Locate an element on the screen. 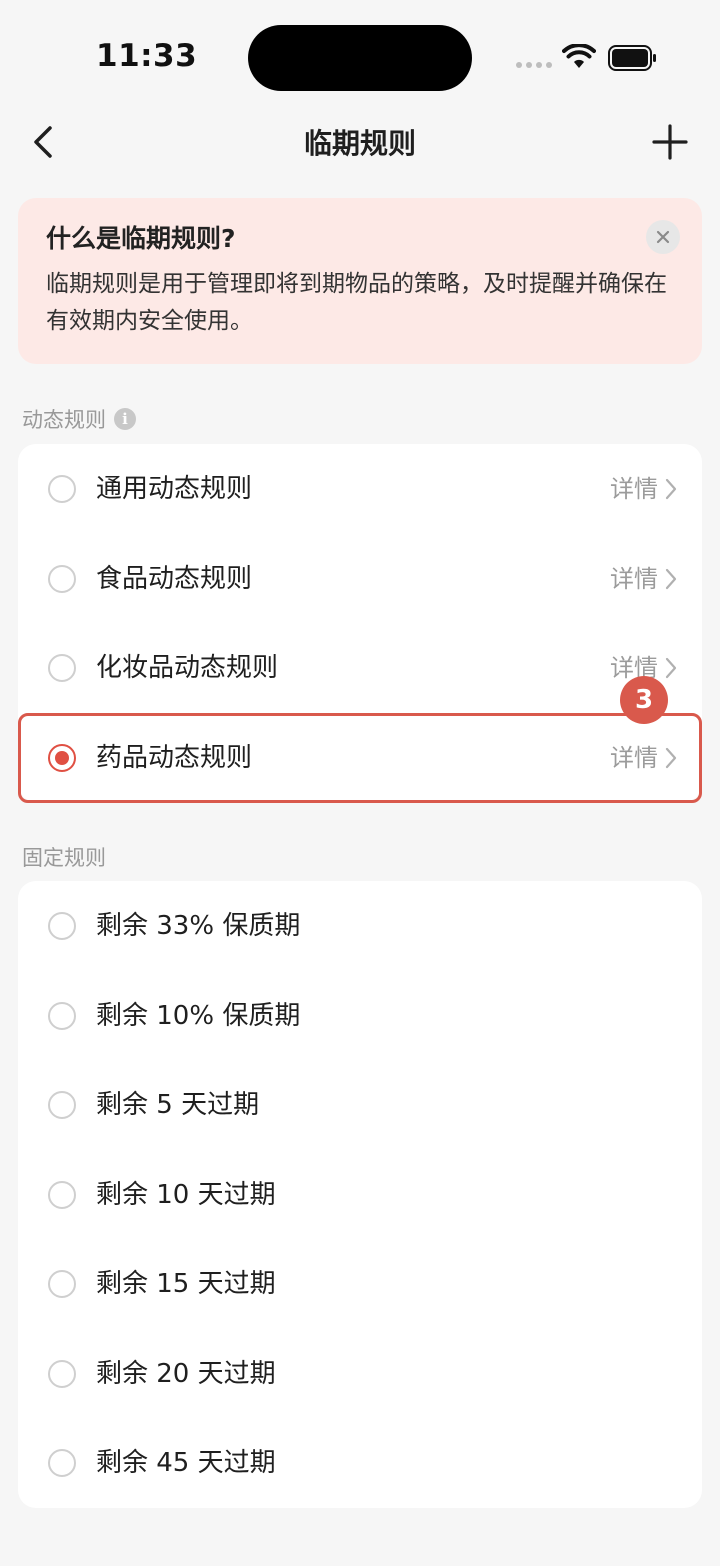 This screenshot has height=1566, width=720. rule-option-label: 剩余 15 天过期 is located at coordinates (186, 1284).